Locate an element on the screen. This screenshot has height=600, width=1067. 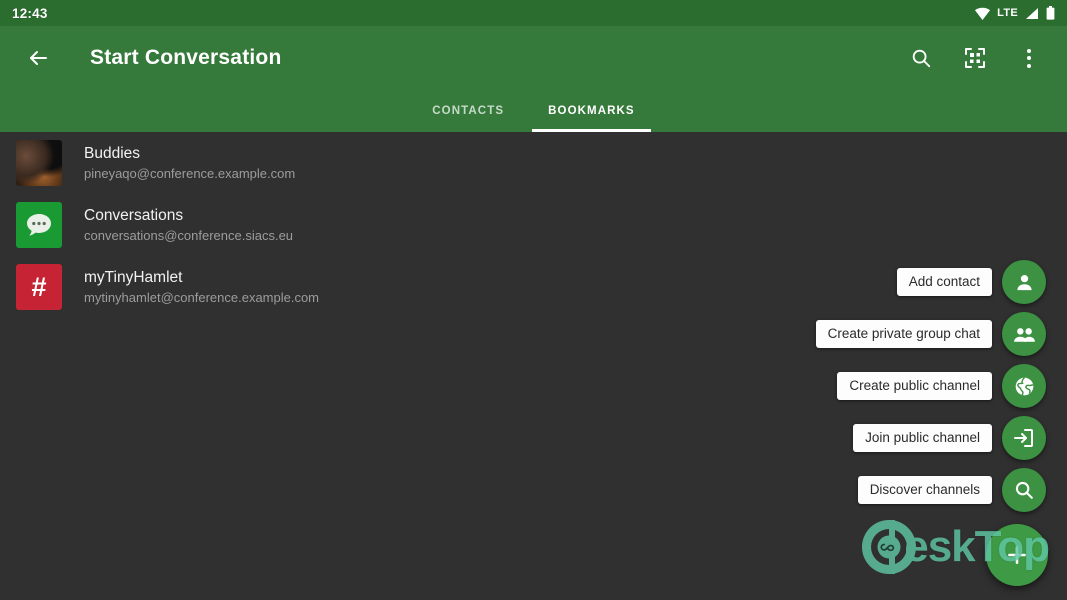
app-bar-actions is located at coordinates (975, 58).